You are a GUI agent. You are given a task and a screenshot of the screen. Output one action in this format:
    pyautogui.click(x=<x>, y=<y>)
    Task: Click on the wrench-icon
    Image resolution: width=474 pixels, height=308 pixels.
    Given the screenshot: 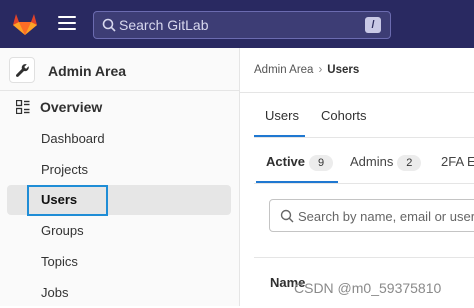 What is the action you would take?
    pyautogui.click(x=22, y=70)
    